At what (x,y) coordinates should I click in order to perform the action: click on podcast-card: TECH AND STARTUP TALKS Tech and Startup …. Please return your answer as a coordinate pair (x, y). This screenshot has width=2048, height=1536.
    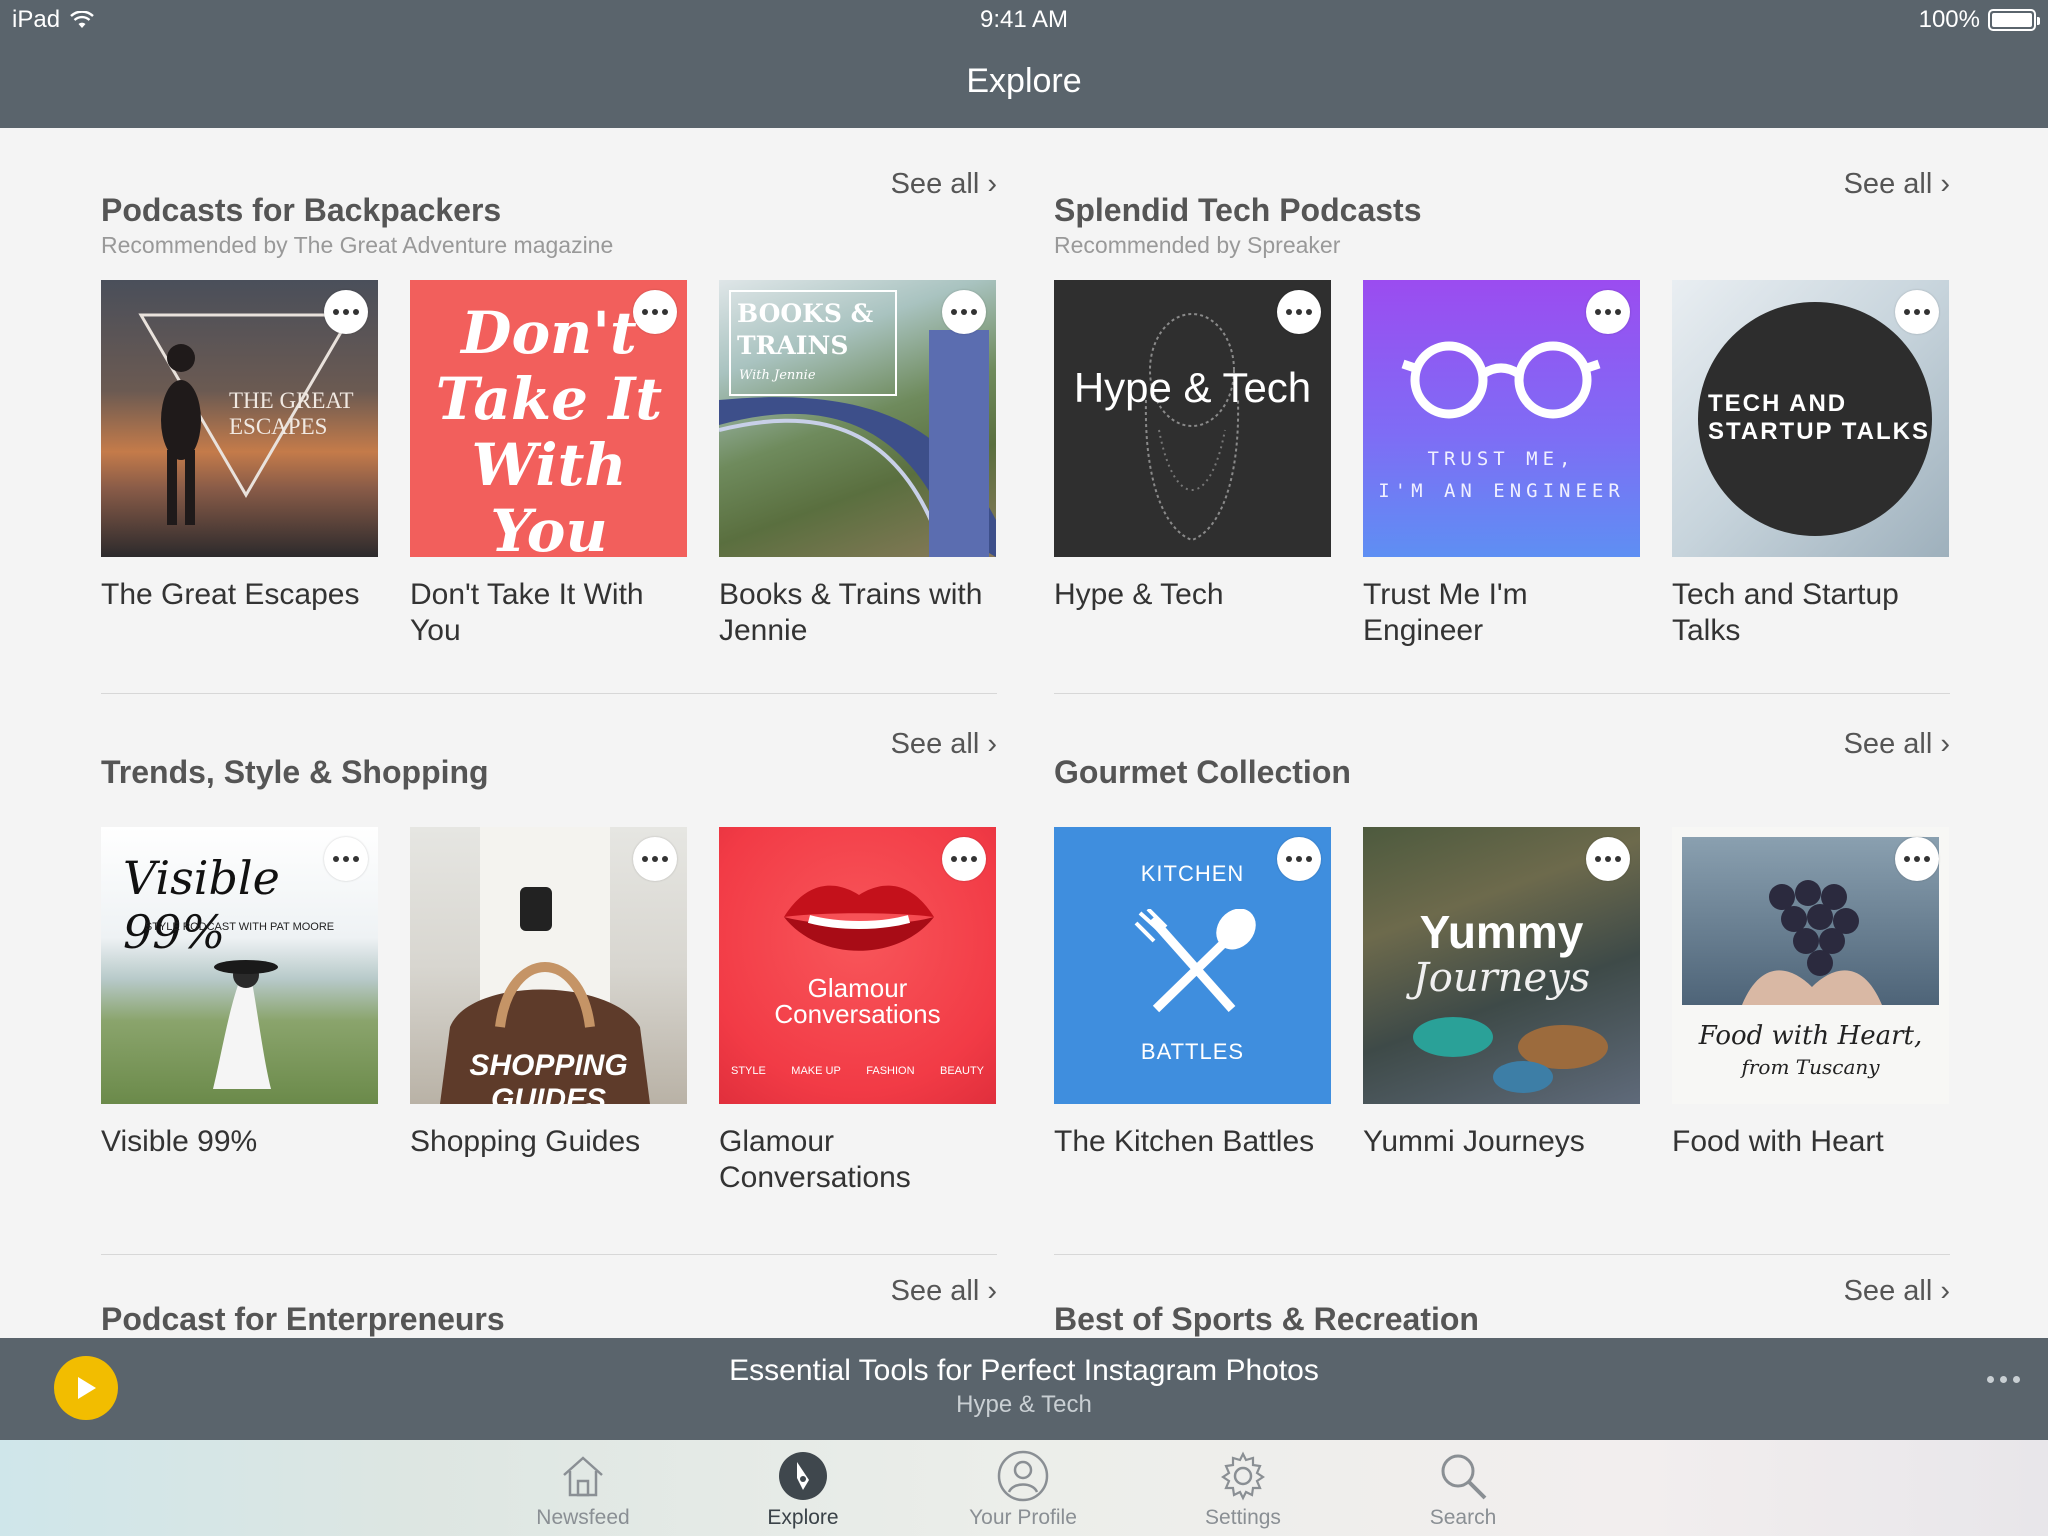
    Looking at the image, I should click on (1810, 464).